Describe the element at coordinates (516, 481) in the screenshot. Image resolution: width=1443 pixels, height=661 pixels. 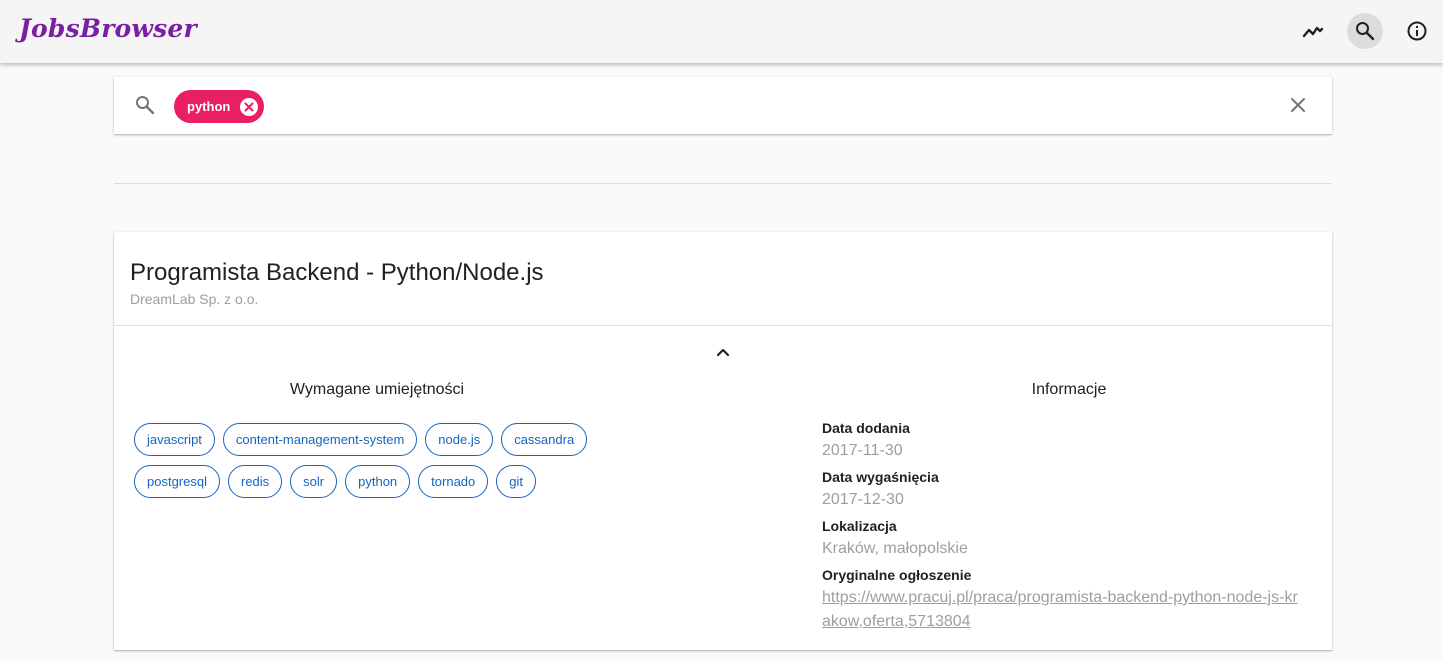
I see `skill-chip: git` at that location.